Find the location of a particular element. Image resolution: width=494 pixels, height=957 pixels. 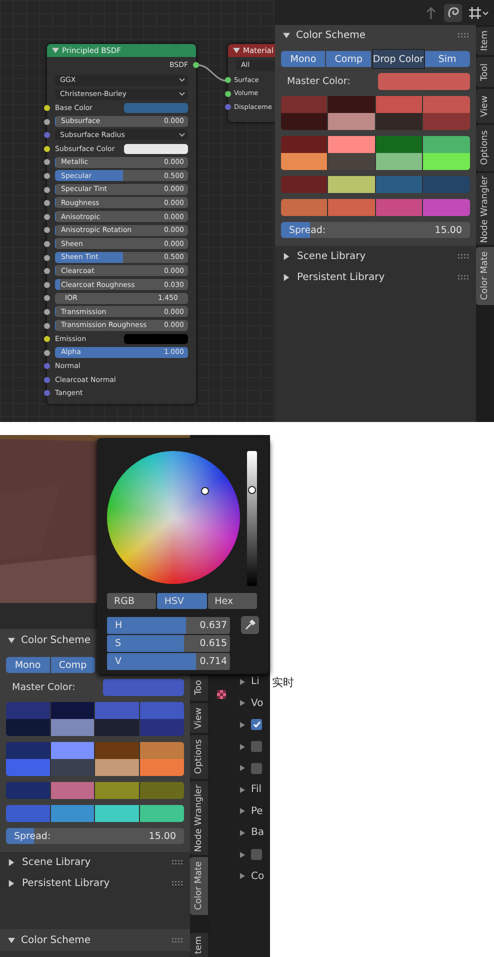

property-label: Li is located at coordinates (255, 682).